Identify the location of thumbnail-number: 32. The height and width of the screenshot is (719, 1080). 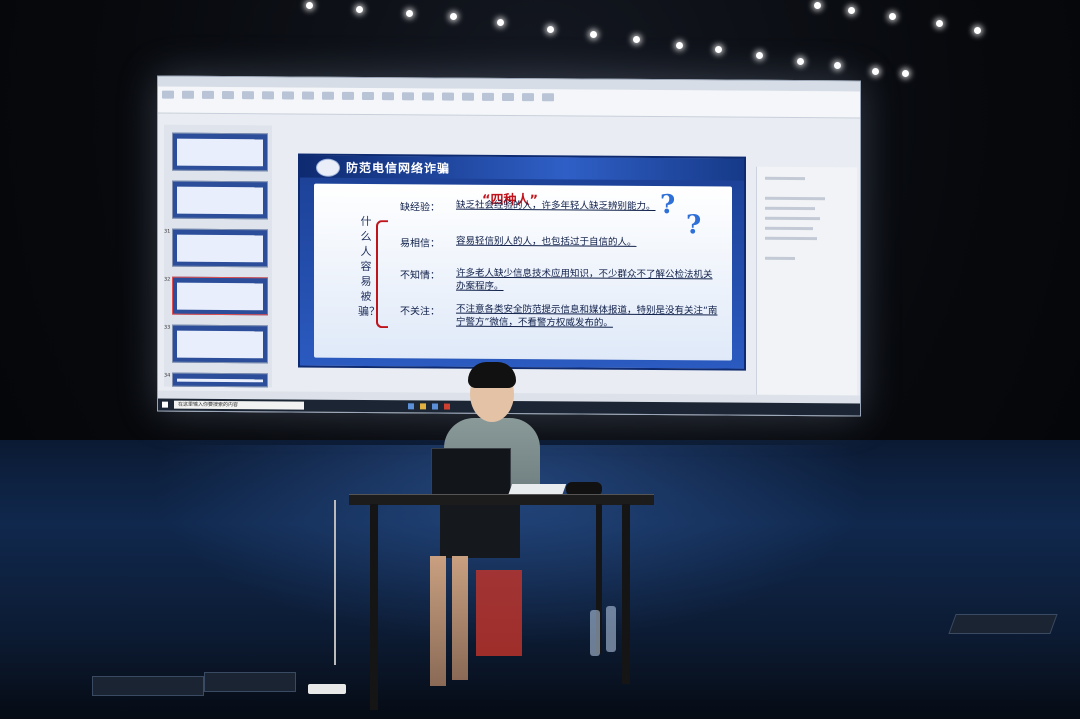
(167, 279).